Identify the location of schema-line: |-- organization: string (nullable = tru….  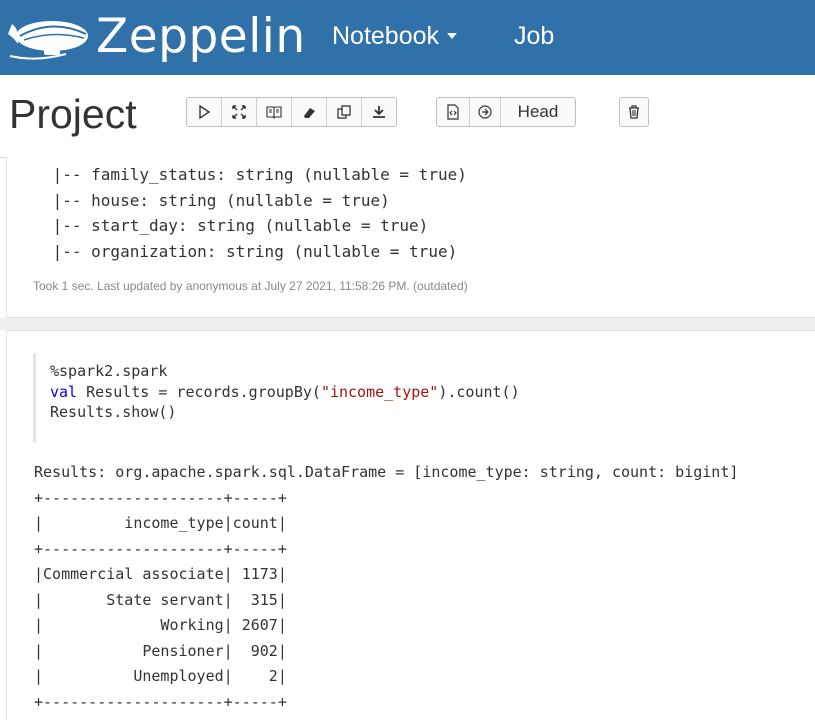
(250, 251).